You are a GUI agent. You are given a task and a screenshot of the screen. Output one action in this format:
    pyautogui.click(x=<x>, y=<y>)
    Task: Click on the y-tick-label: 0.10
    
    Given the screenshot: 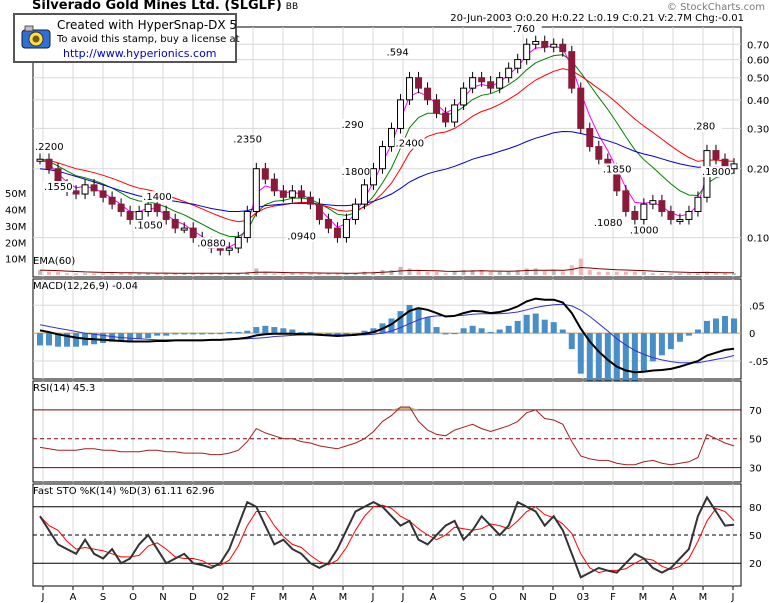 What is the action you would take?
    pyautogui.click(x=758, y=239)
    